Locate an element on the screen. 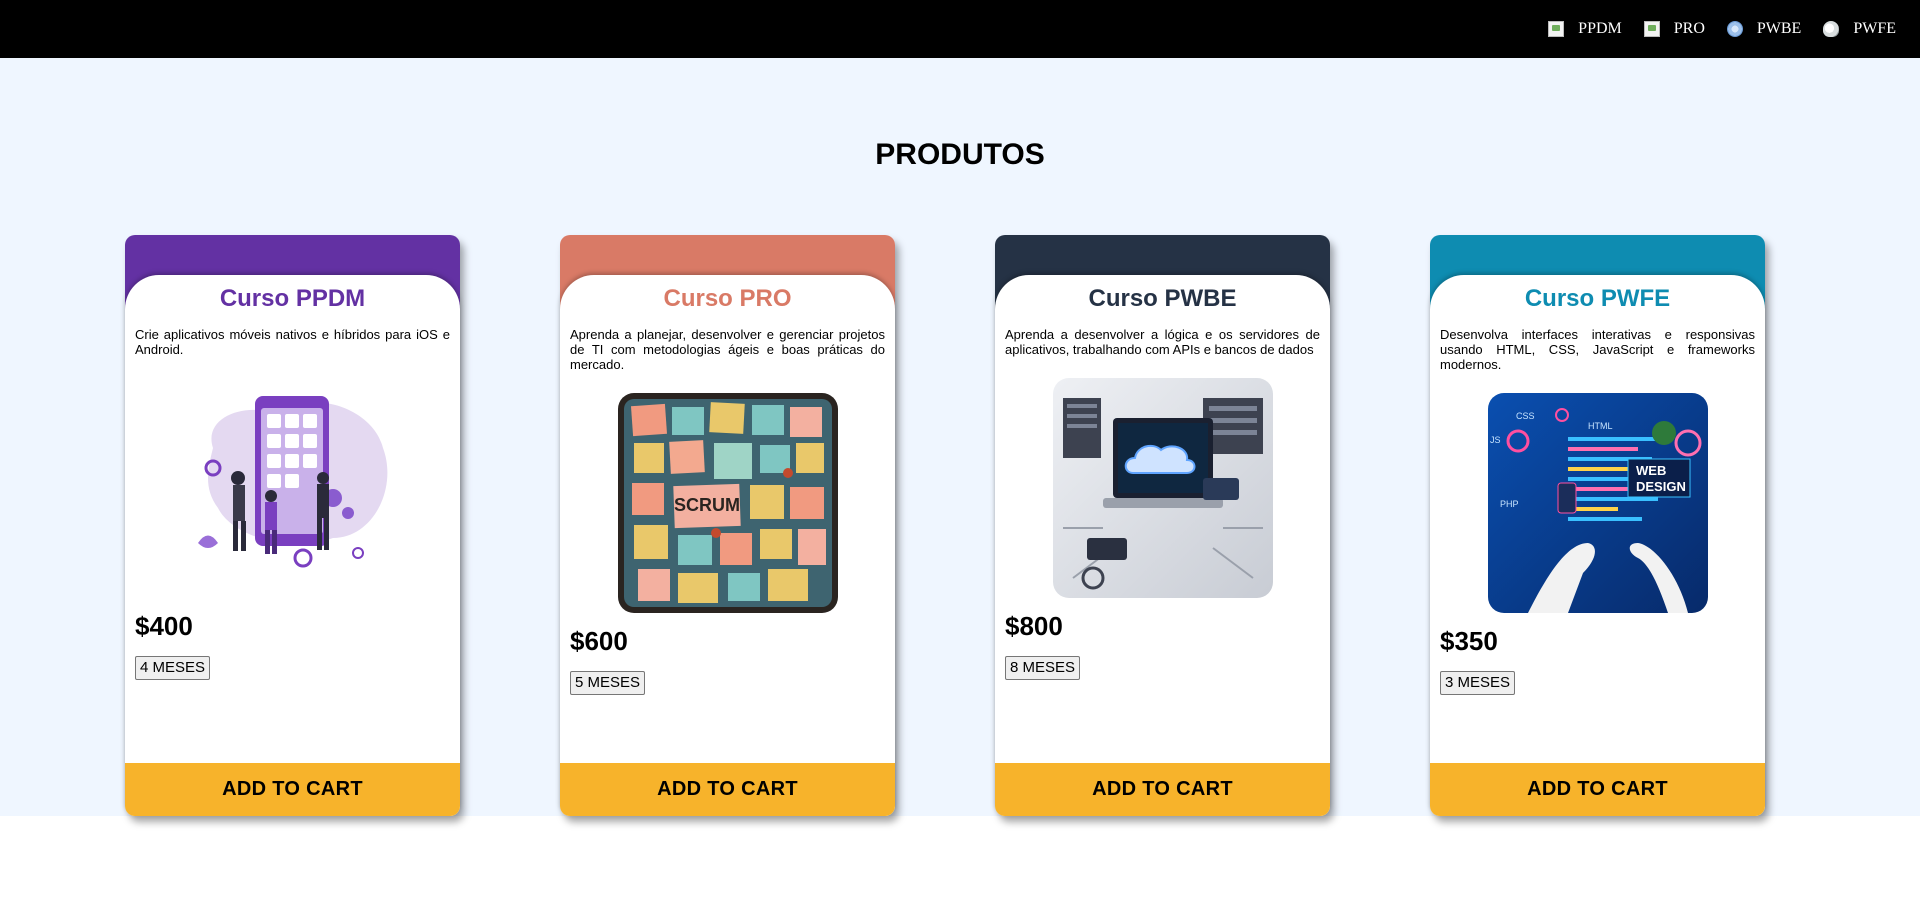 The width and height of the screenshot is (1920, 919). scrum-image-text: SCRUM is located at coordinates (707, 505).